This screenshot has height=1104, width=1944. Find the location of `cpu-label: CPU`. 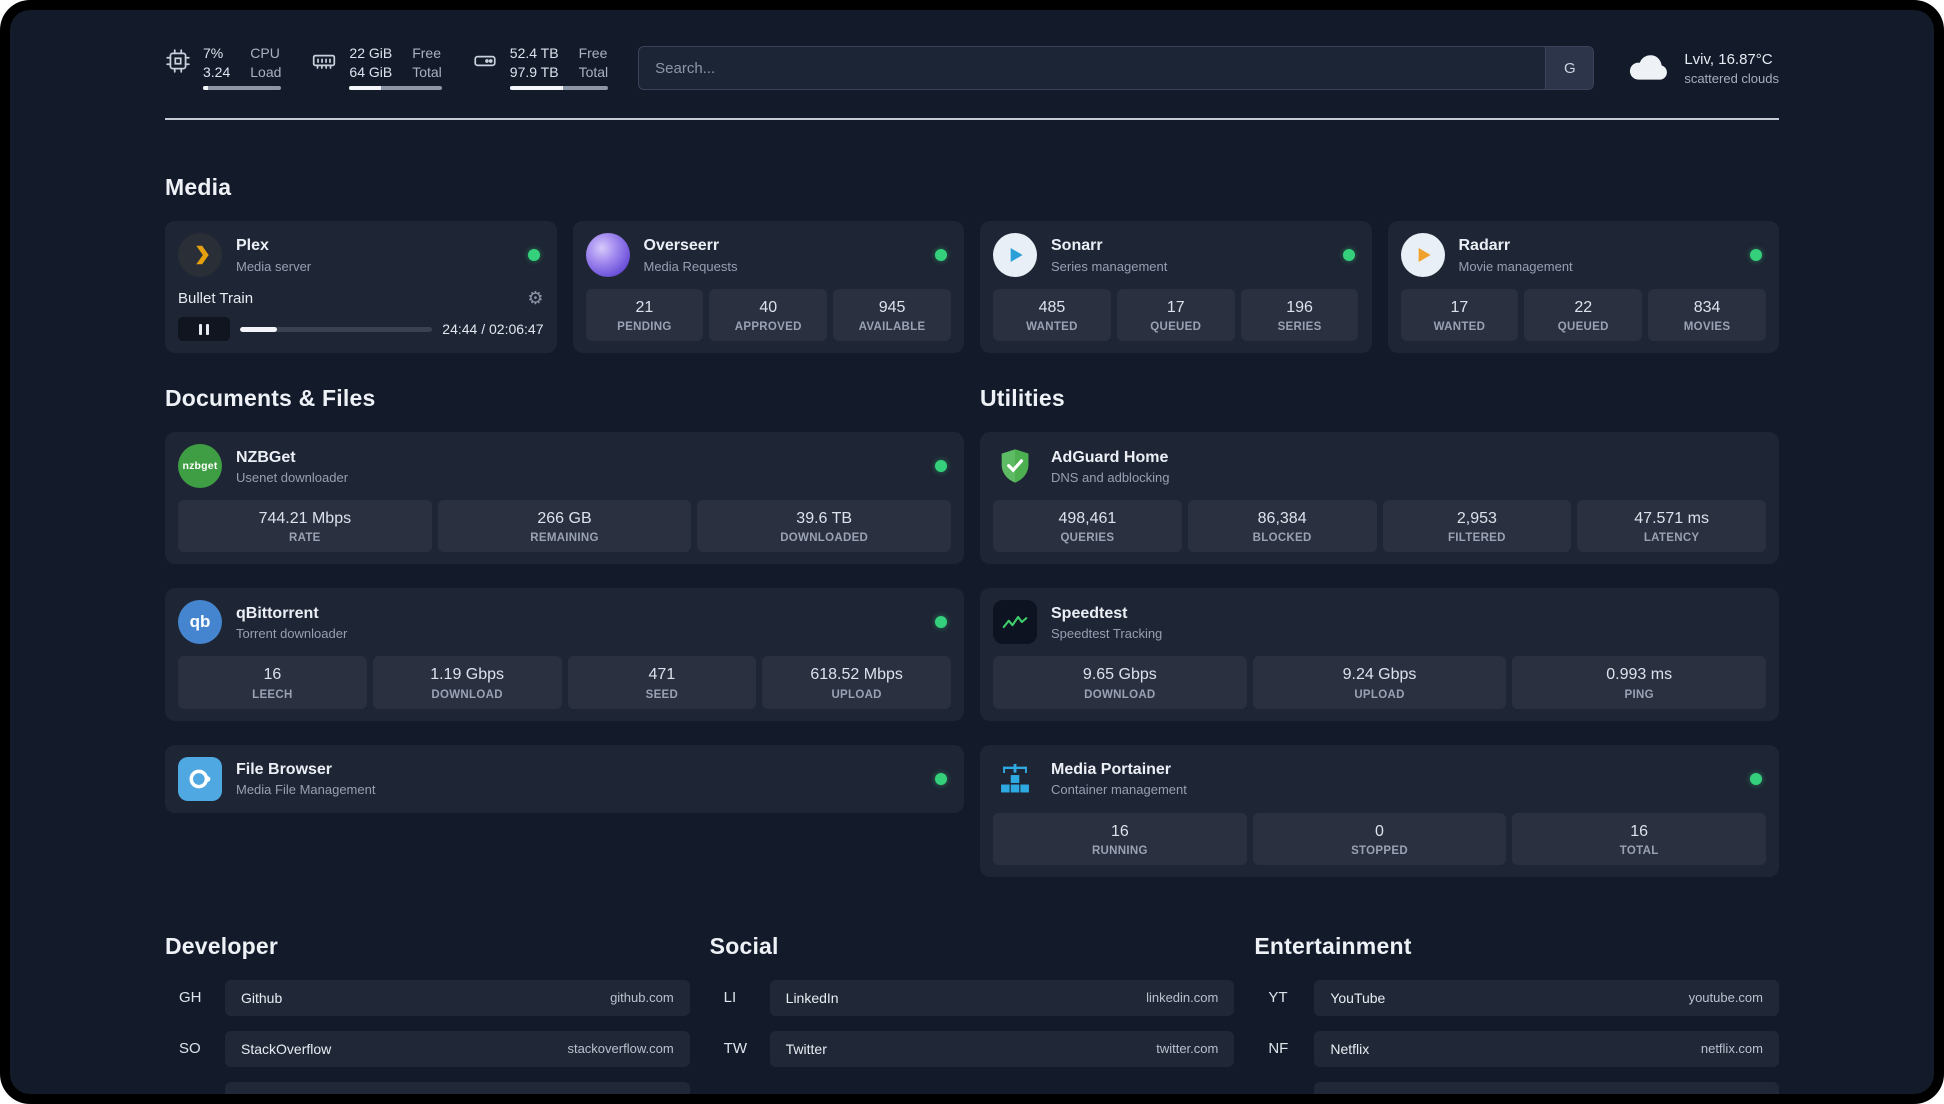

cpu-label: CPU is located at coordinates (265, 53).